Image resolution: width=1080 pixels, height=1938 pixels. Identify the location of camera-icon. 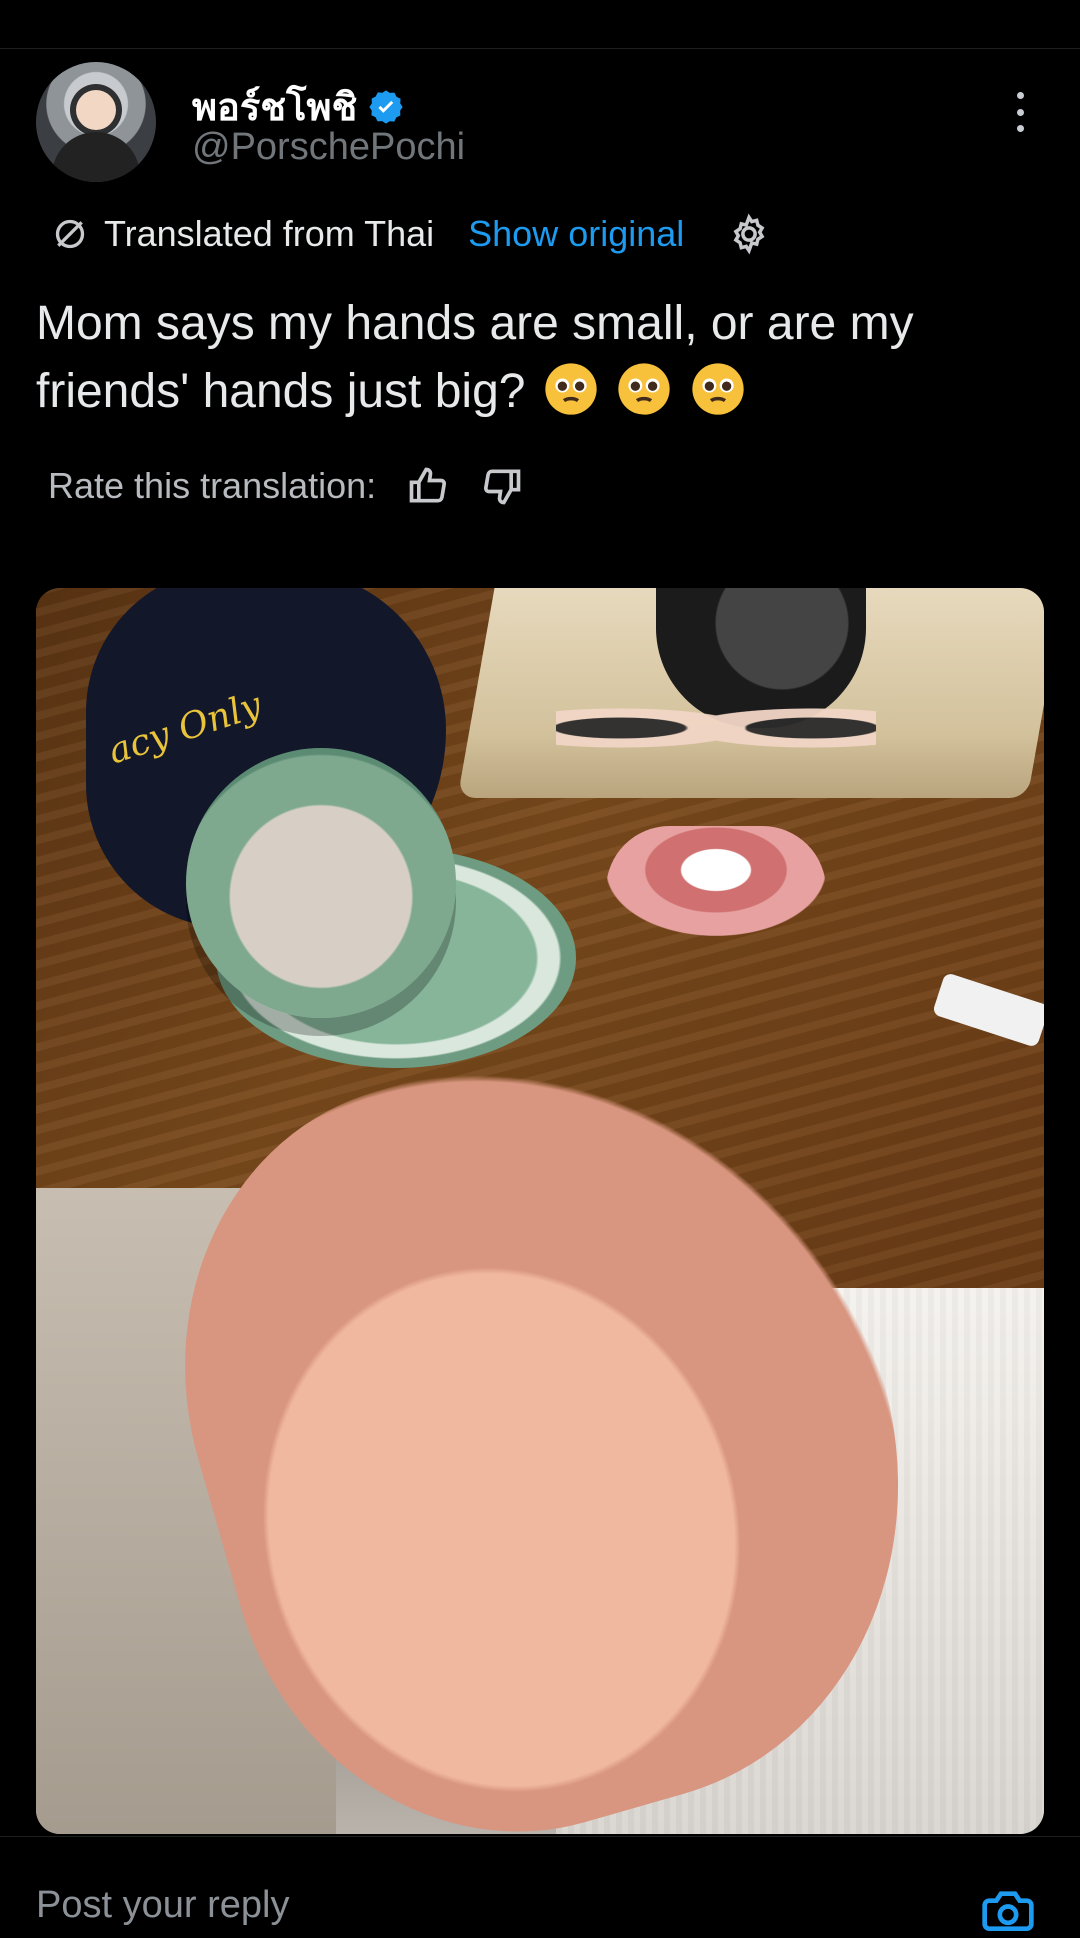
(1008, 1910).